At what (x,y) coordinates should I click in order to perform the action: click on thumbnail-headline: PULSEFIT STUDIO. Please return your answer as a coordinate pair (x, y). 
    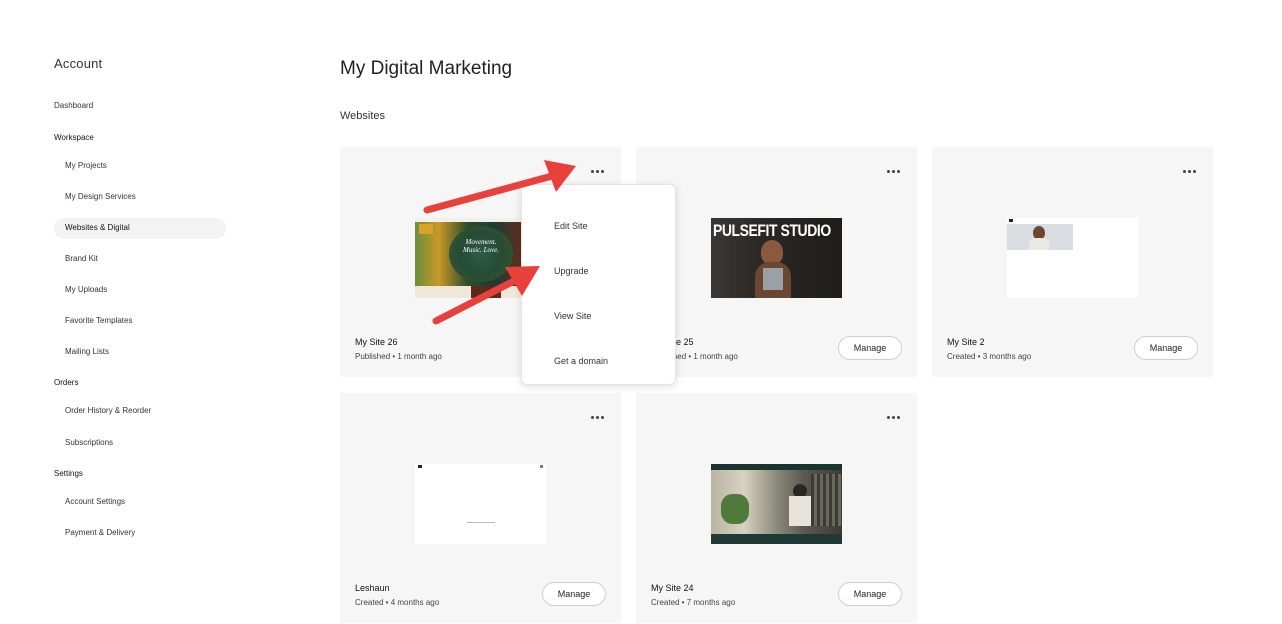
    Looking at the image, I should click on (772, 230).